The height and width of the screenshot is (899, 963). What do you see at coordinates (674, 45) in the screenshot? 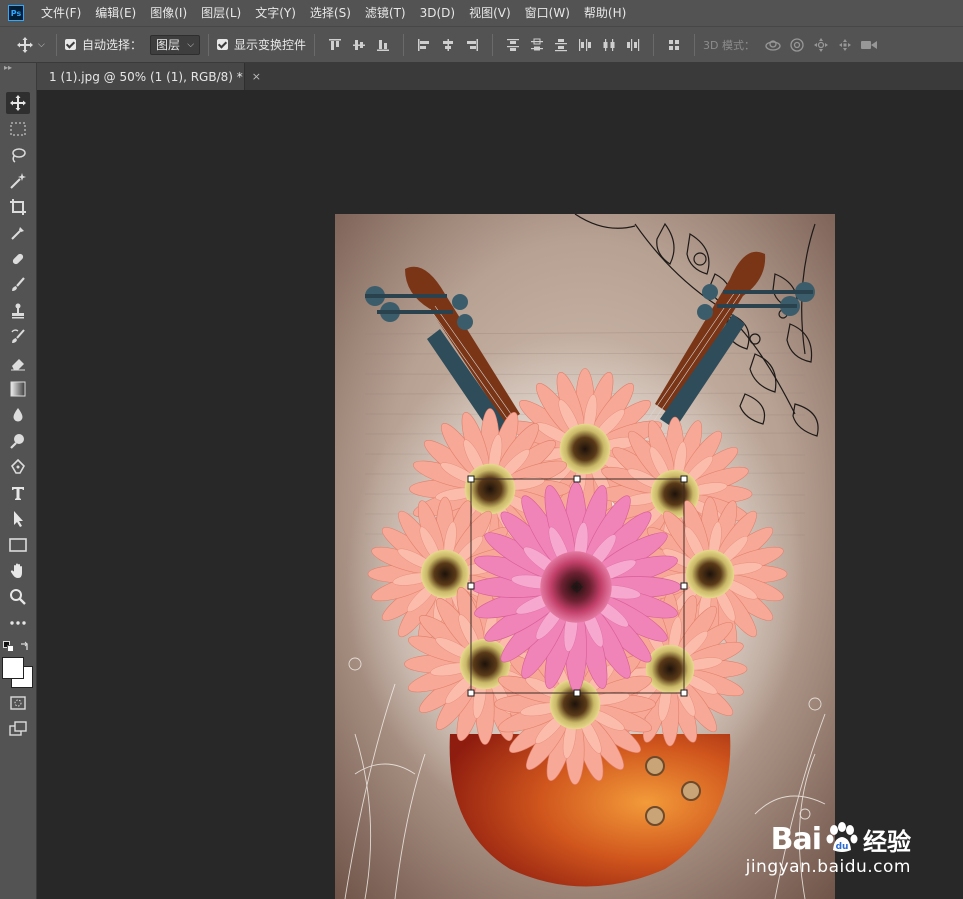
I see `auto-align-layers-icon` at bounding box center [674, 45].